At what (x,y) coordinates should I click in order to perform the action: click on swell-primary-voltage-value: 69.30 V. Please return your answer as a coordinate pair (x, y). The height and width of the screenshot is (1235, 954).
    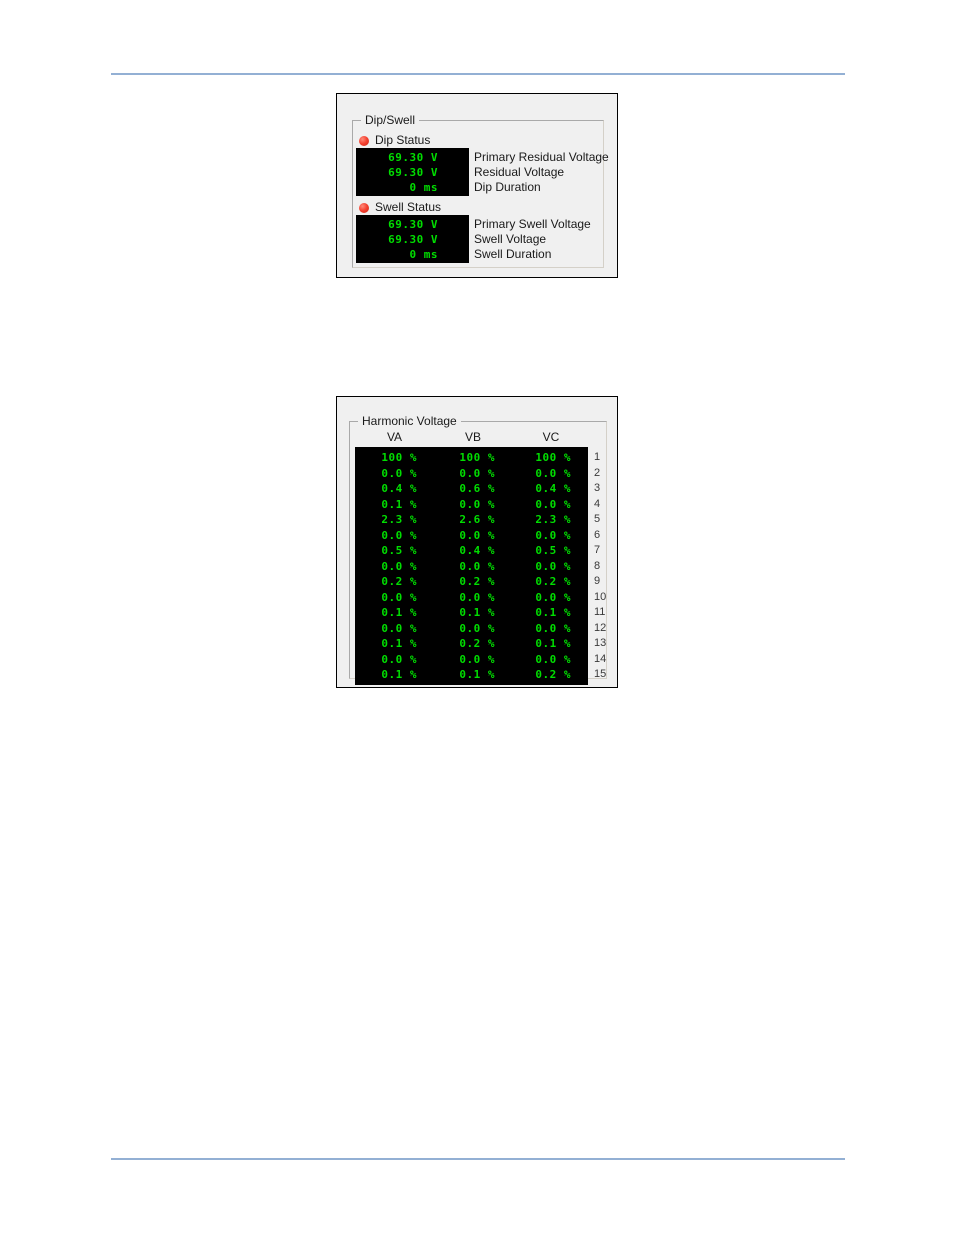
    Looking at the image, I should click on (413, 224).